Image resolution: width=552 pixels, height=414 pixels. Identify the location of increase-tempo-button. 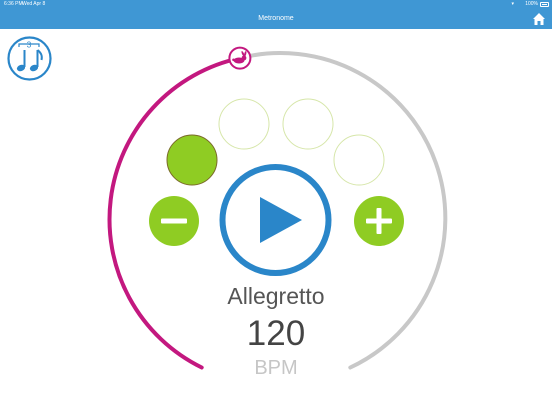
(379, 221).